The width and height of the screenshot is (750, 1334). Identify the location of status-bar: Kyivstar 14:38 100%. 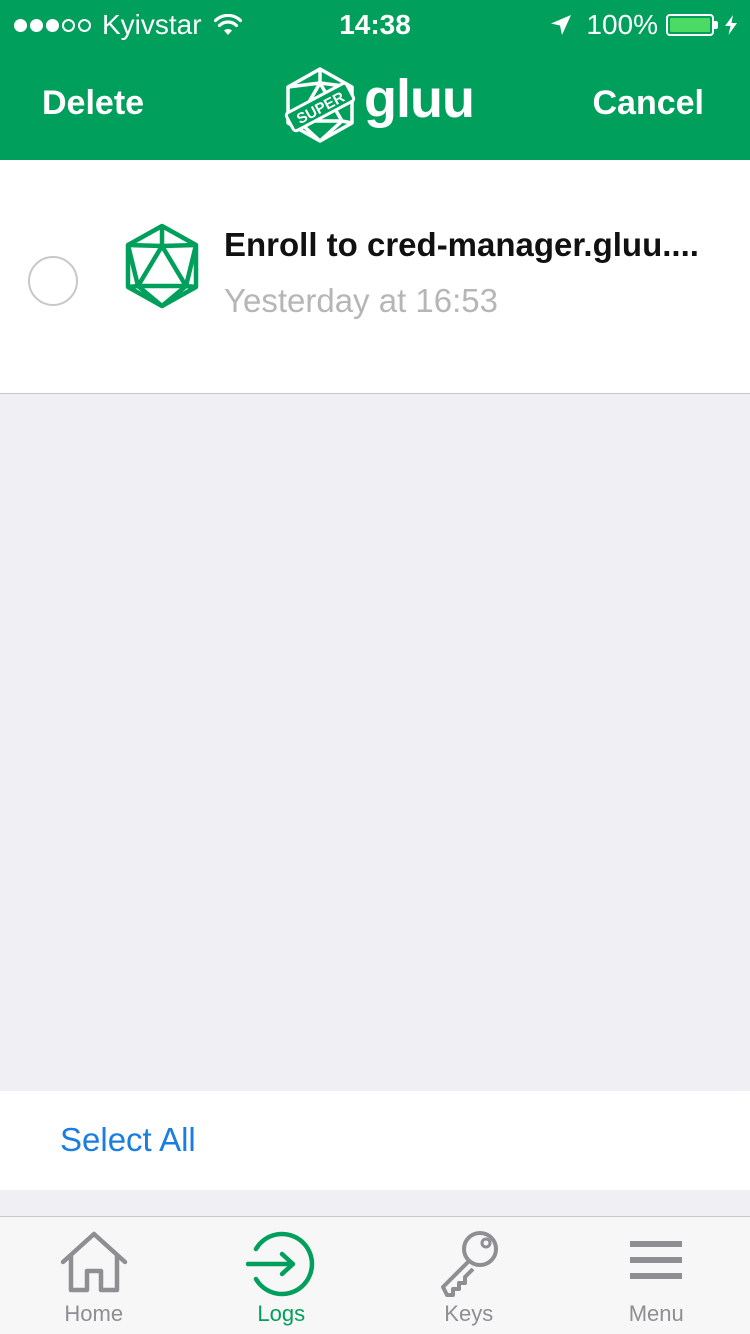
(375, 25).